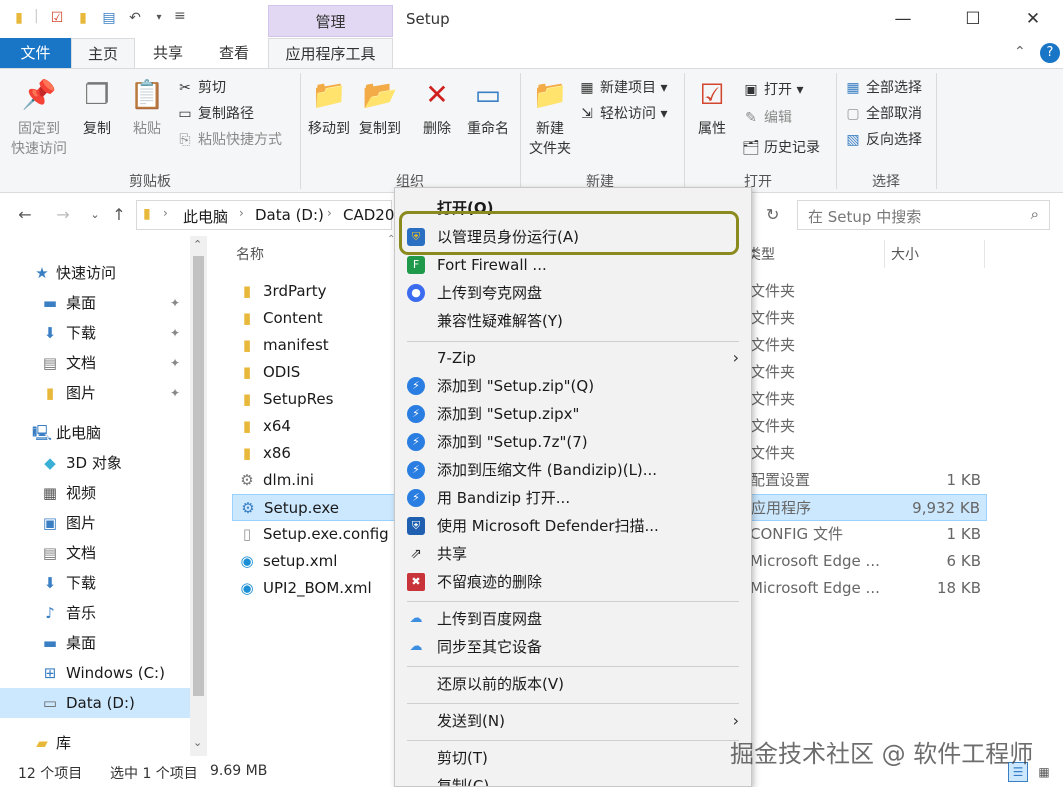  I want to click on clipboard-group-label: 剪贴板, so click(150, 182).